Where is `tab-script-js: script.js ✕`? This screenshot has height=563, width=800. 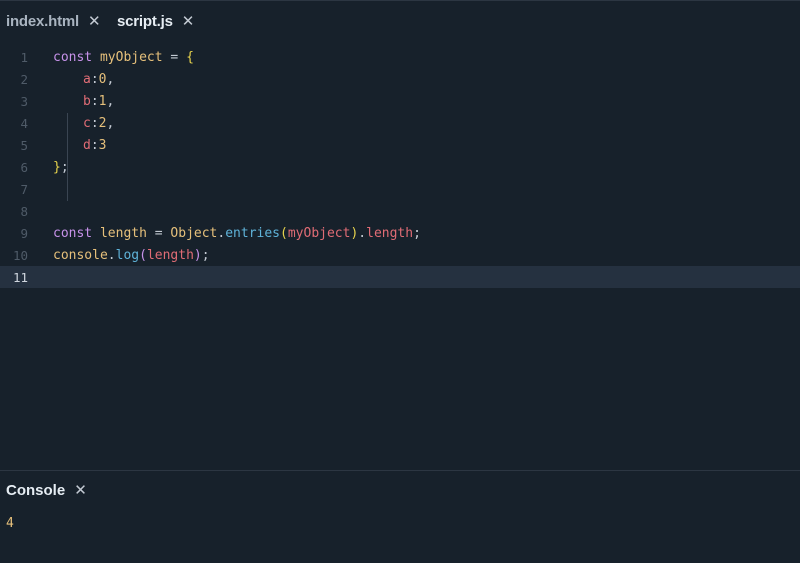 tab-script-js: script.js ✕ is located at coordinates (155, 21).